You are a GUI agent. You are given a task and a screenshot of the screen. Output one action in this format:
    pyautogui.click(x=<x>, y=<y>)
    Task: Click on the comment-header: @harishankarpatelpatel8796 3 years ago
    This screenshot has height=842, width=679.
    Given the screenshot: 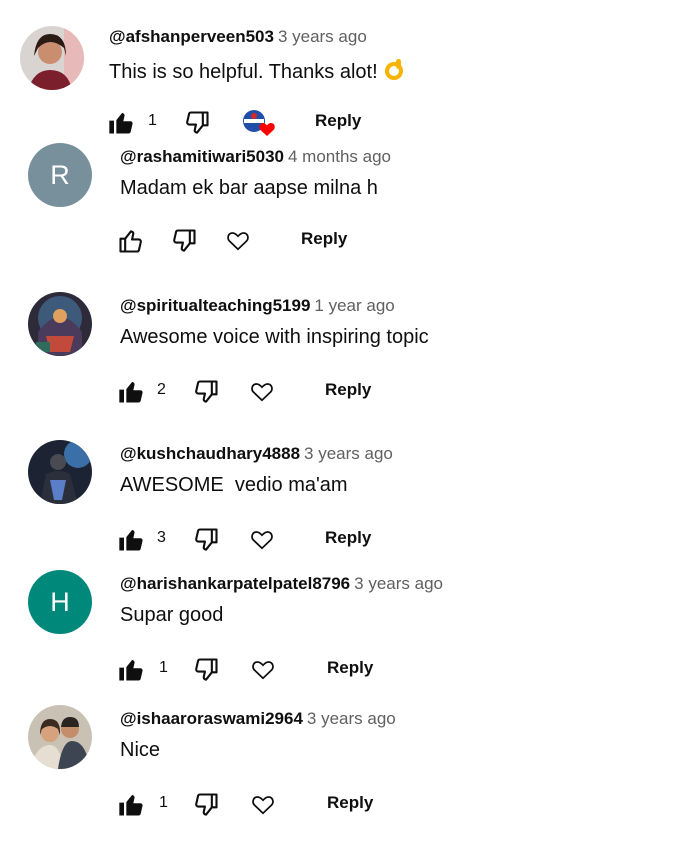 What is the action you would take?
    pyautogui.click(x=281, y=584)
    